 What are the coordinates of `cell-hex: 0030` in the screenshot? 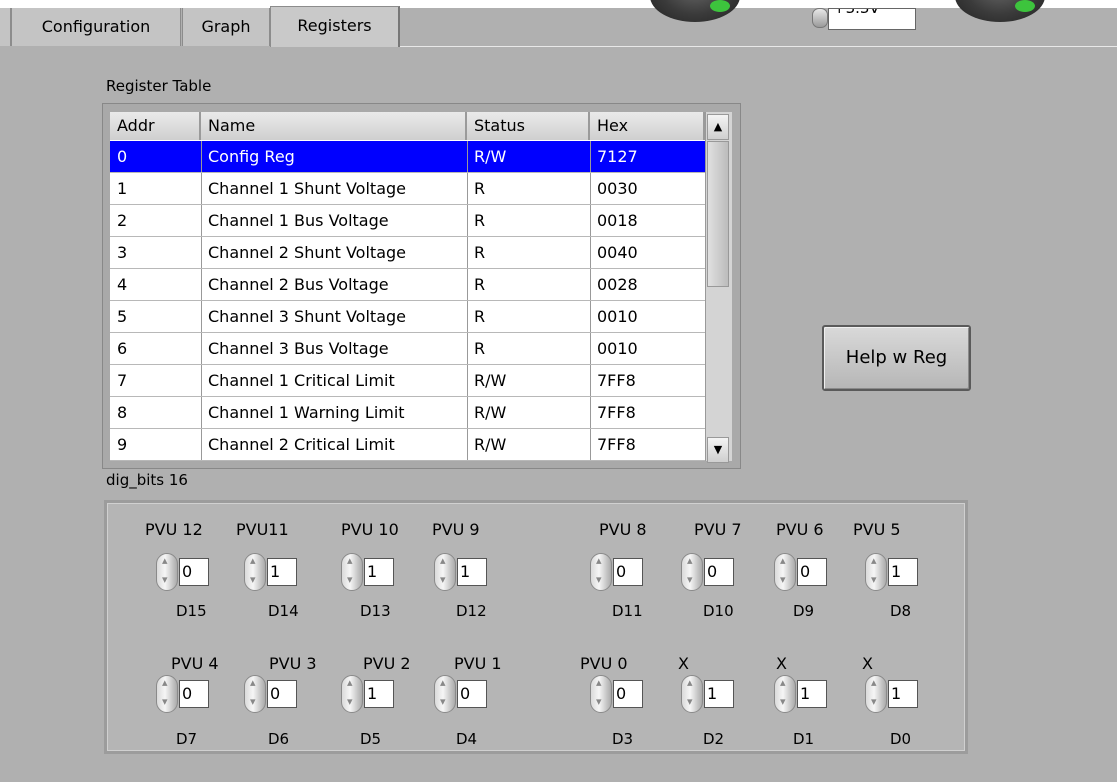 It's located at (617, 188).